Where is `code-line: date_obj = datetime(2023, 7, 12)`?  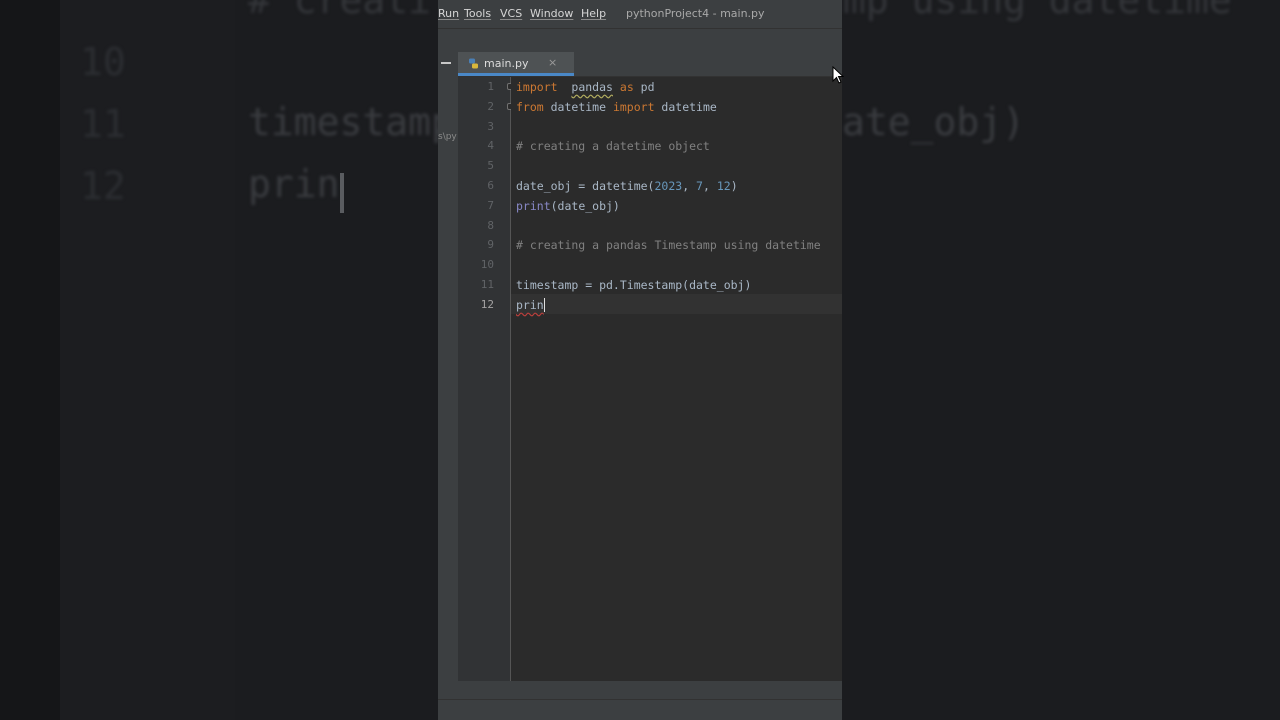
code-line: date_obj = datetime(2023, 7, 12) is located at coordinates (627, 186).